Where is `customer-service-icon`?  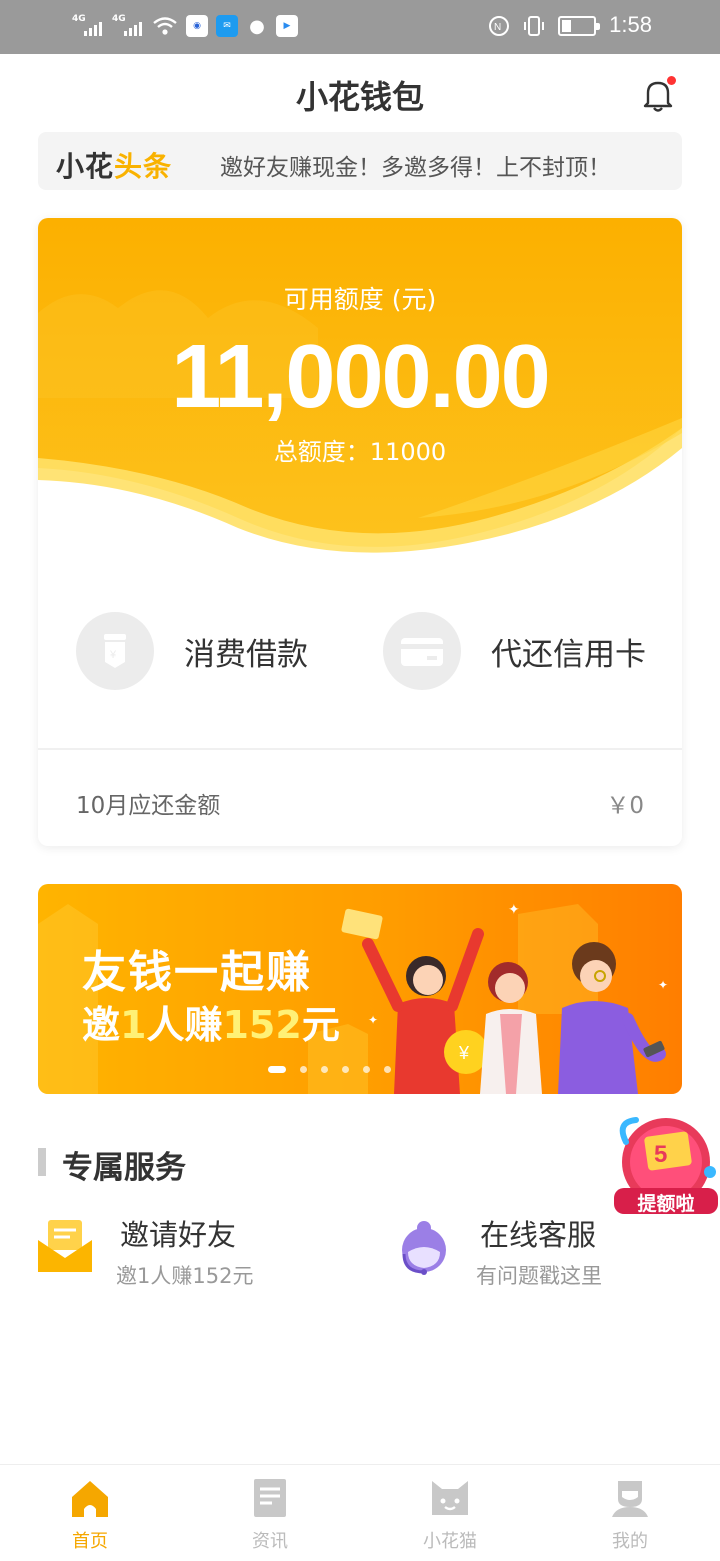 customer-service-icon is located at coordinates (424, 1248).